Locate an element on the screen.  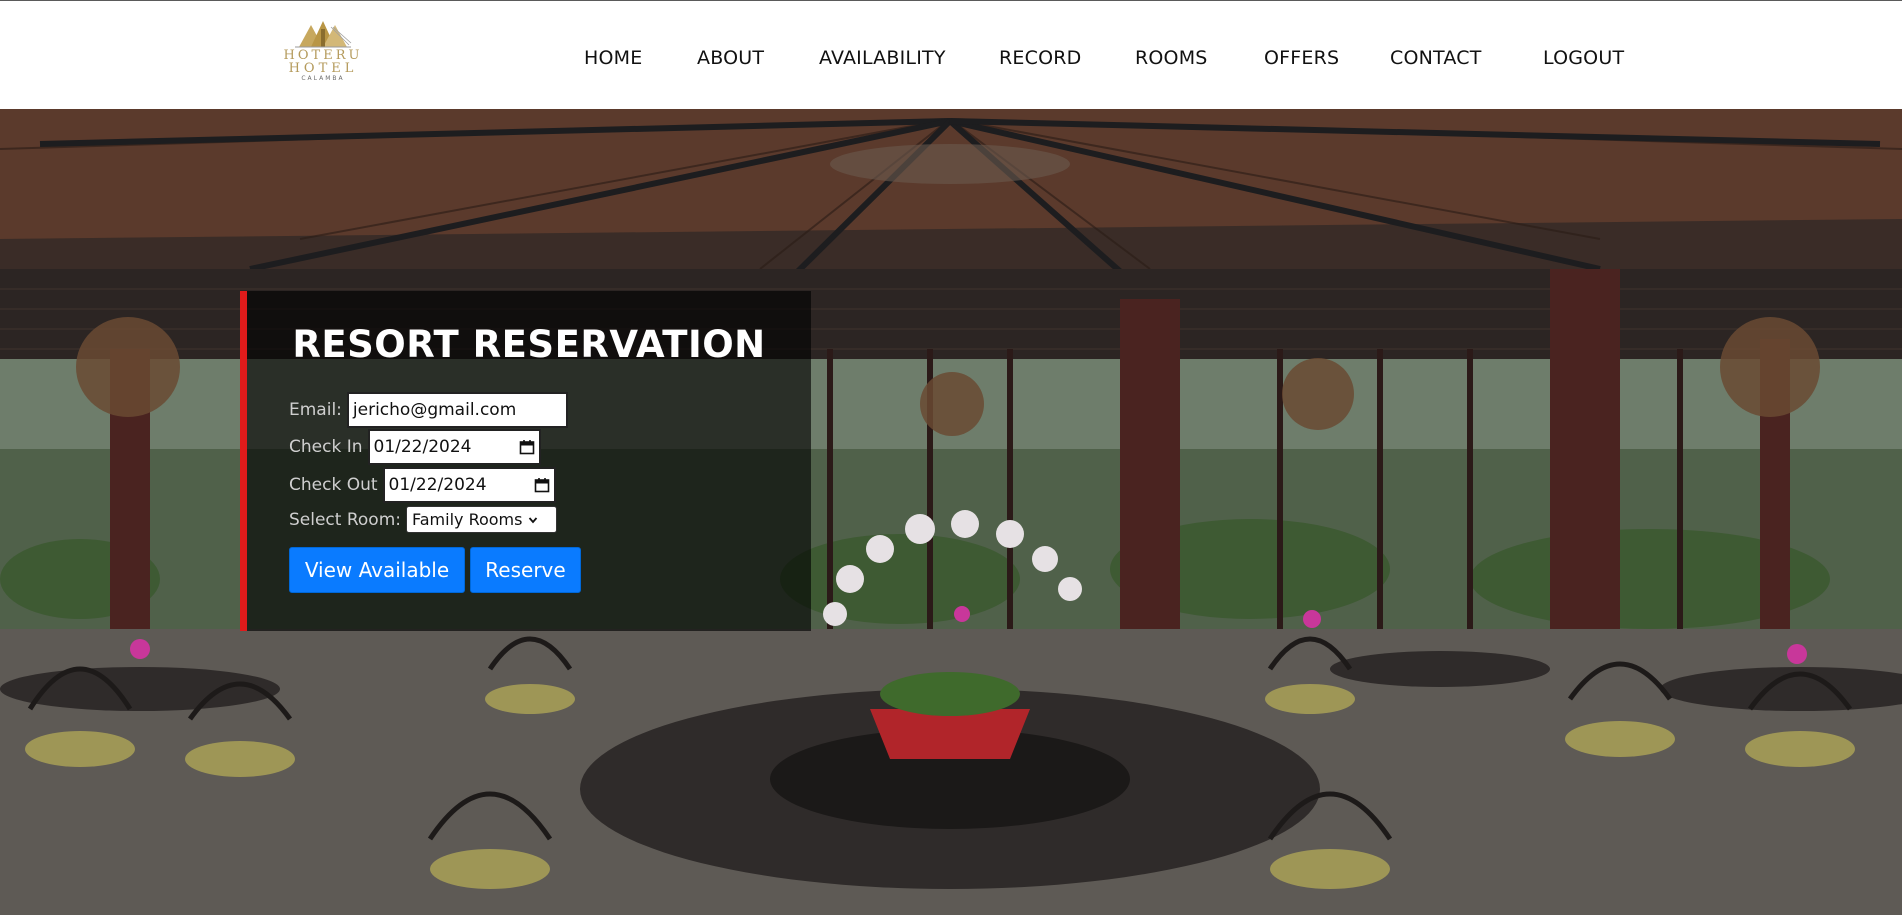
room-select: Family Rooms is located at coordinates (481, 519).